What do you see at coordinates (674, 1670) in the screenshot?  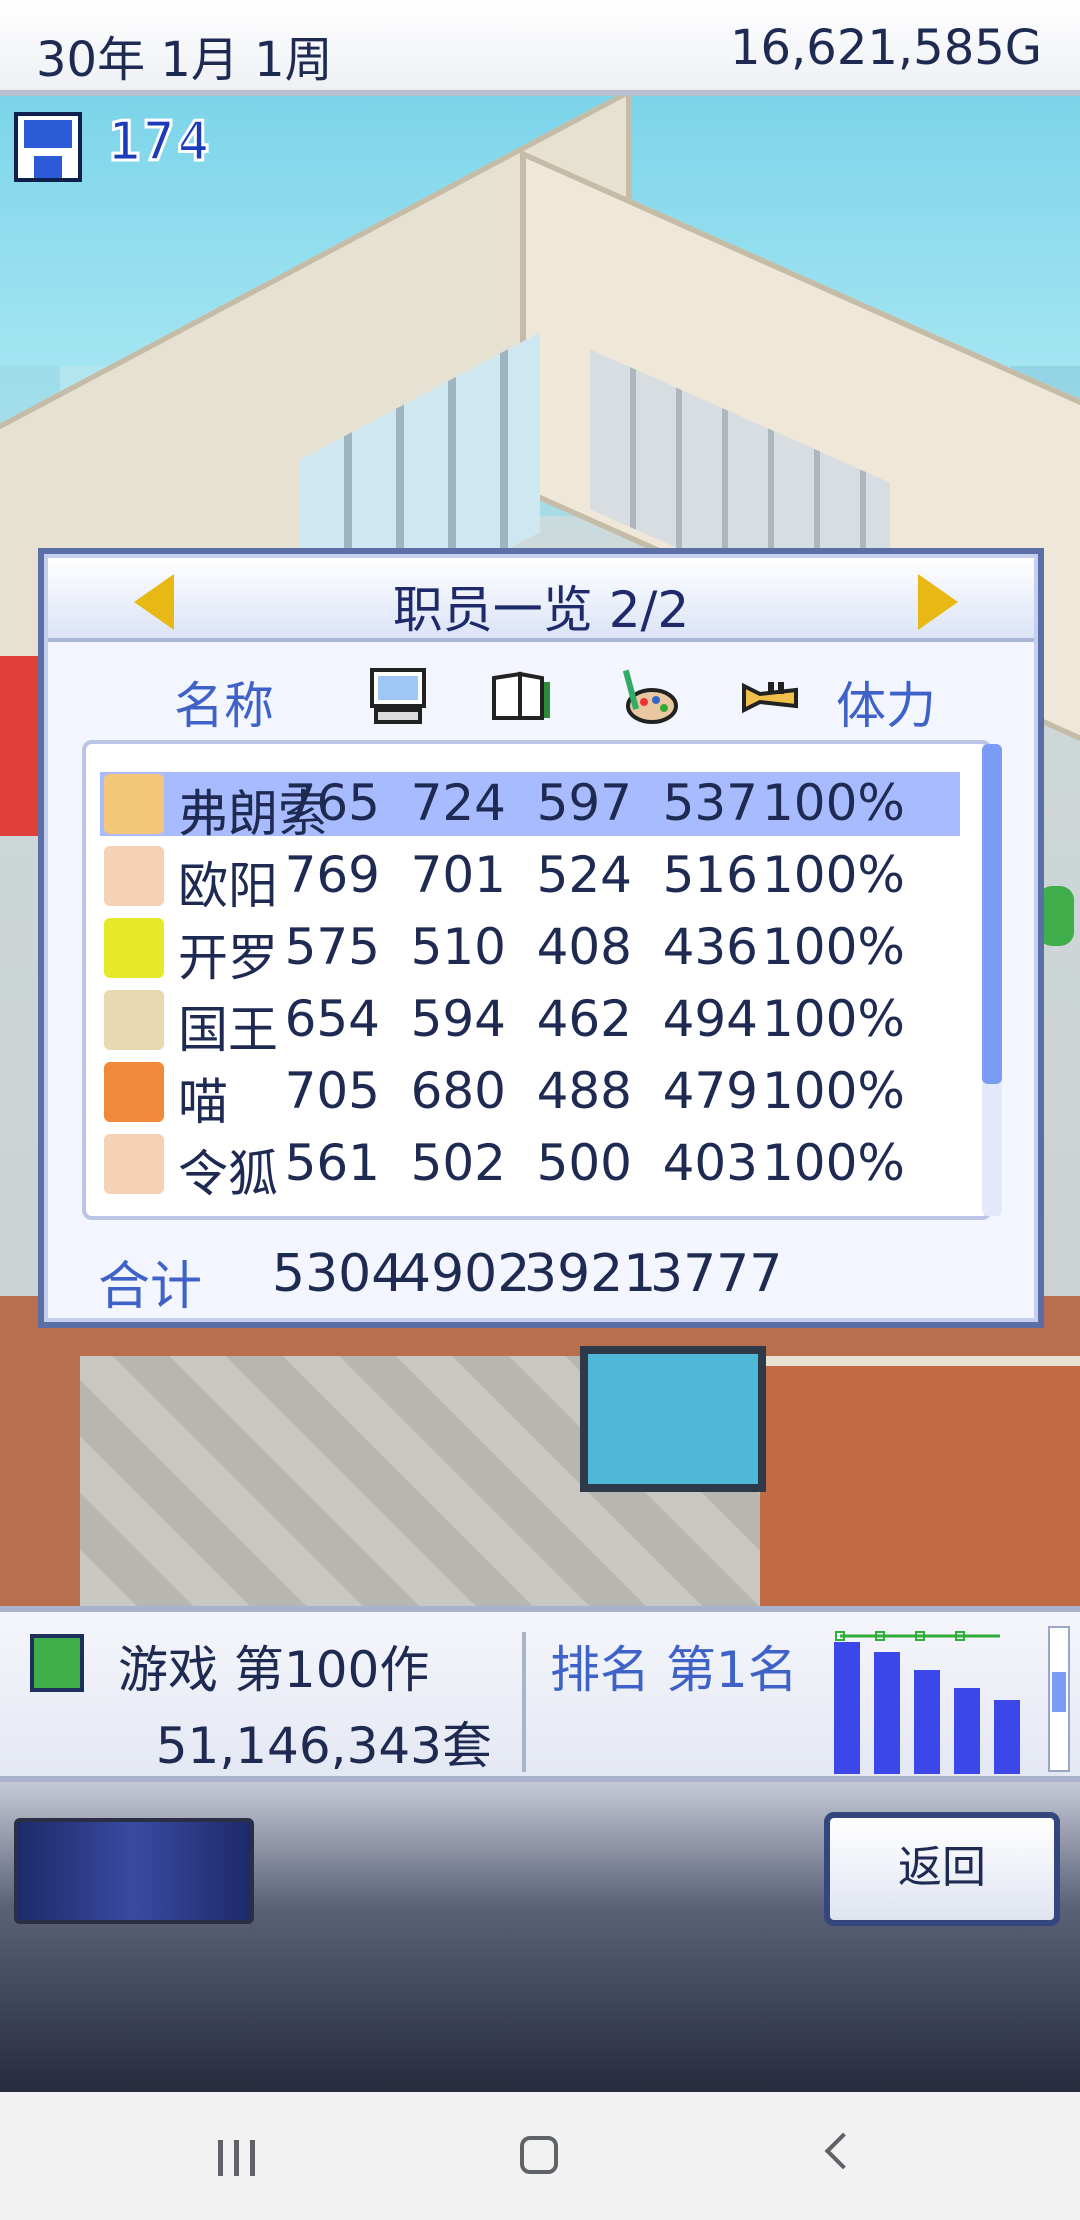 I see `ranking: 排名 第1名` at bounding box center [674, 1670].